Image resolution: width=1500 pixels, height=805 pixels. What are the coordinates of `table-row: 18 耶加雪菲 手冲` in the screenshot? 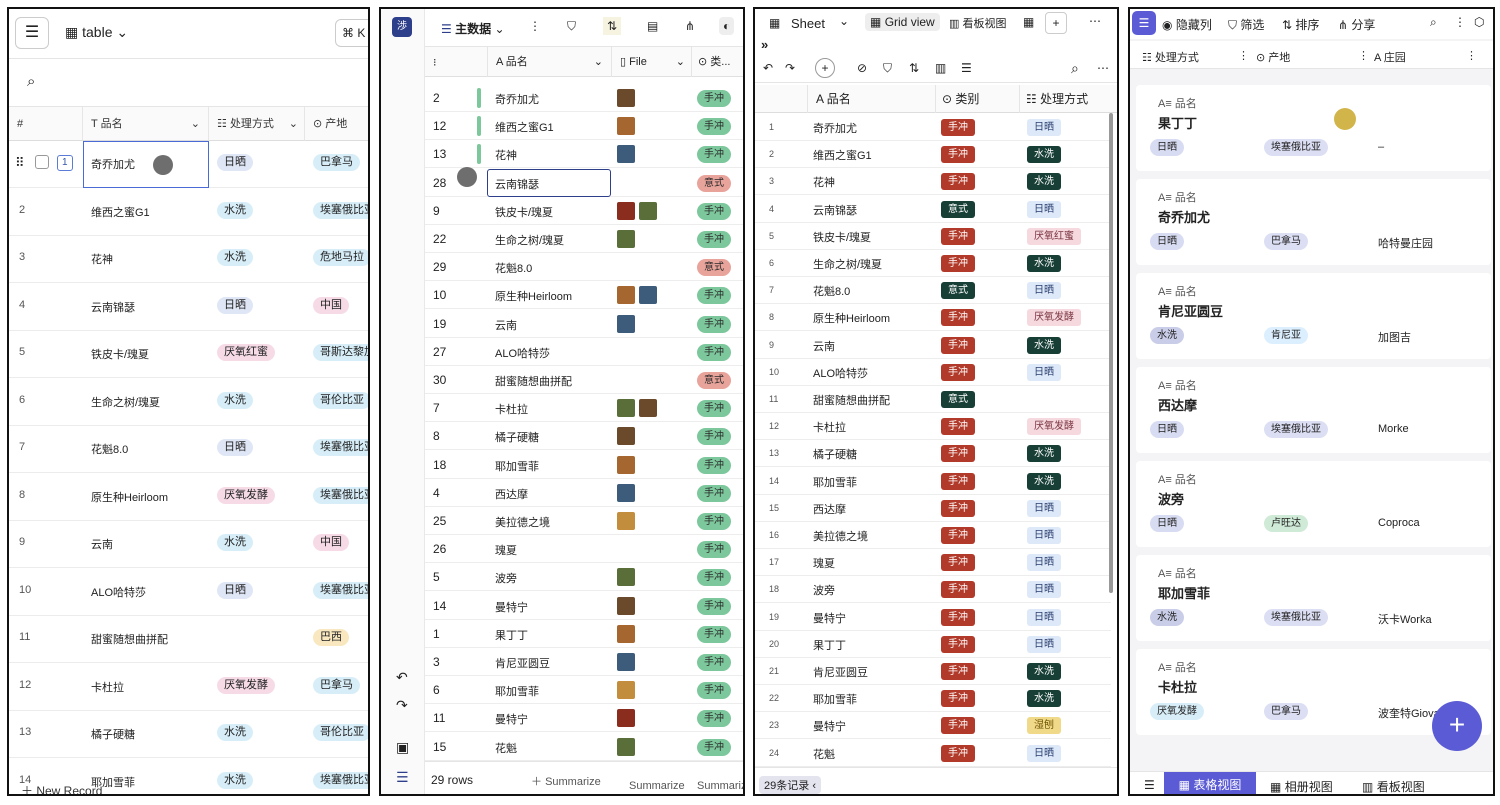 It's located at (584, 465).